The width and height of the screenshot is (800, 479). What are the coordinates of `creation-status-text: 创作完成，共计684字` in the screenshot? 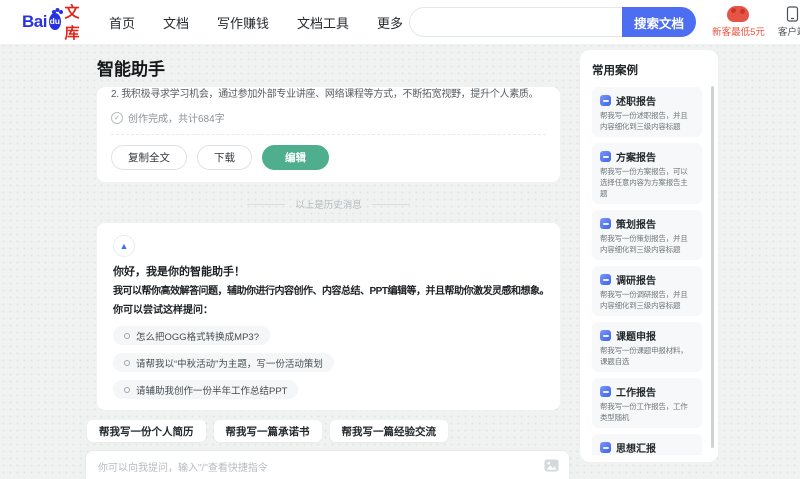 It's located at (176, 119).